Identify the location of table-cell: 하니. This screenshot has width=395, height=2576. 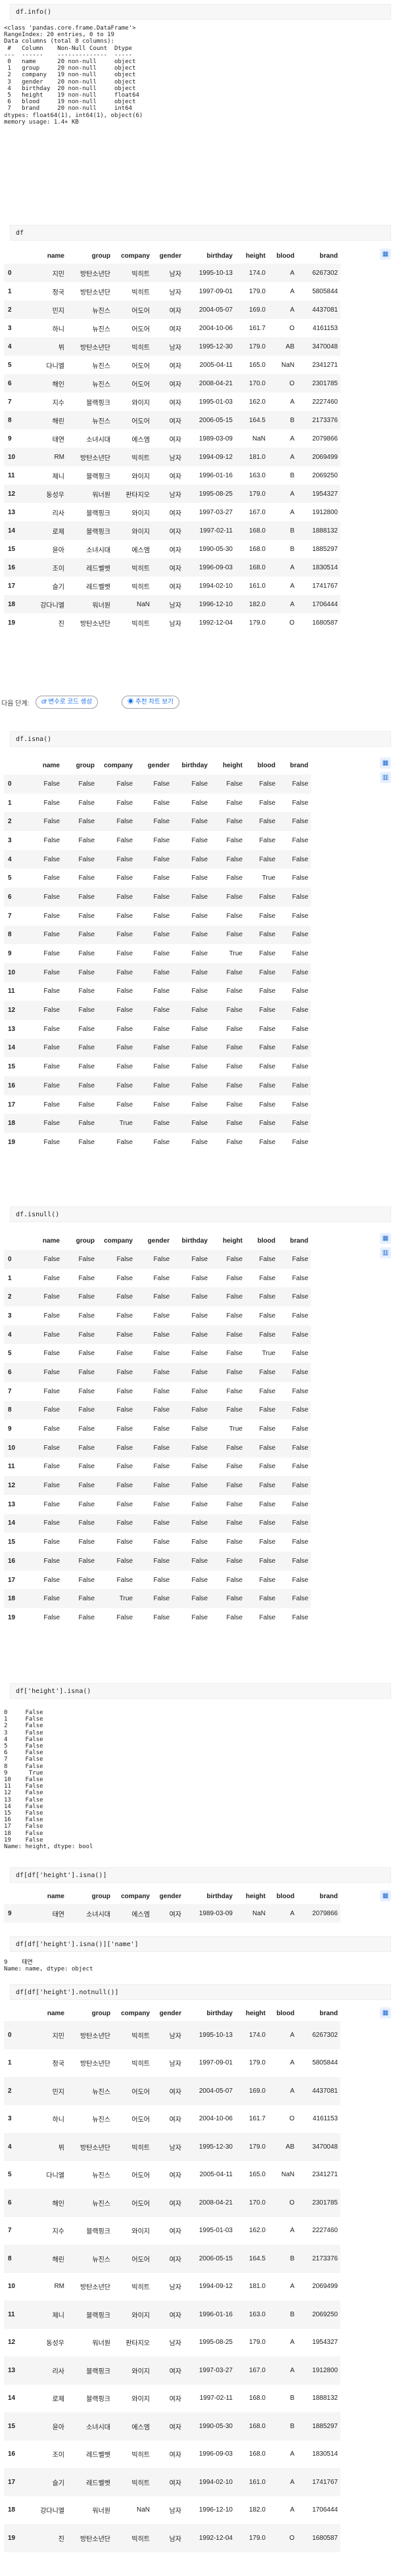
(58, 329).